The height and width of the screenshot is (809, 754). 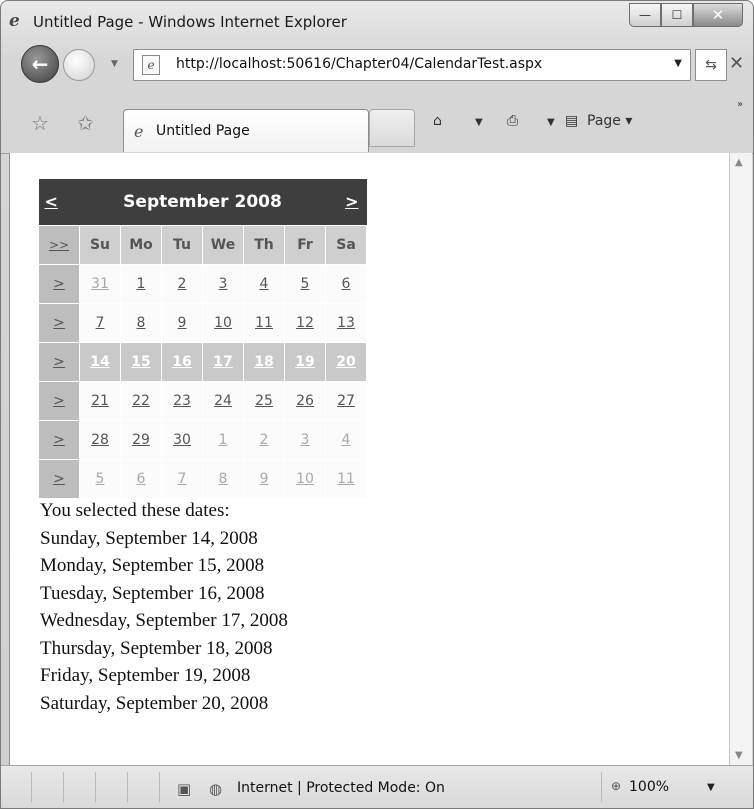 I want to click on page-menu-button: Page ▾, so click(x=609, y=121).